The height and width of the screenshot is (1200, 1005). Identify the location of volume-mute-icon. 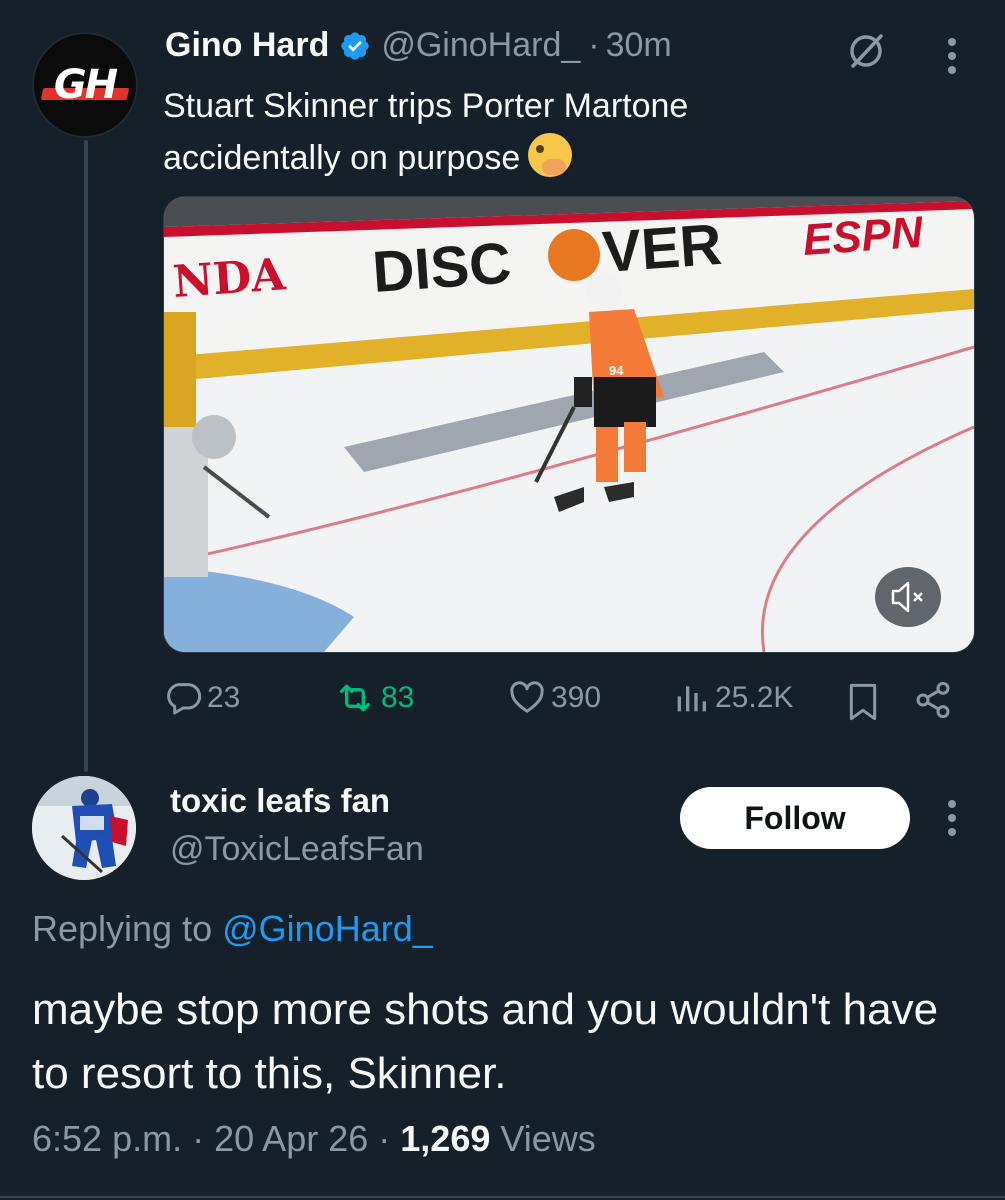
(907, 597).